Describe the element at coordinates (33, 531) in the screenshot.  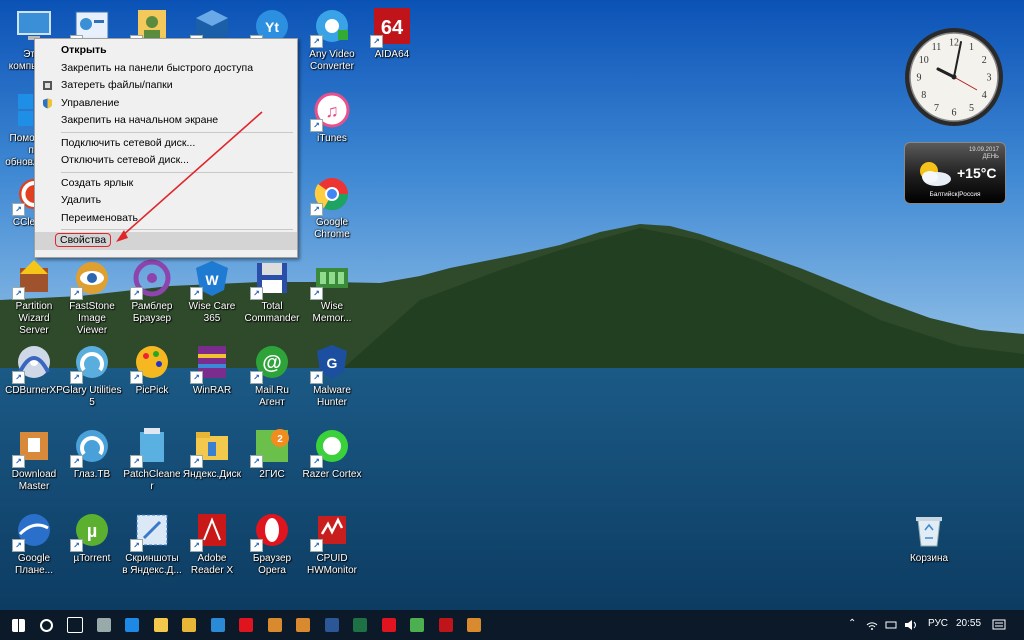
I see `earth-icon: ↗` at that location.